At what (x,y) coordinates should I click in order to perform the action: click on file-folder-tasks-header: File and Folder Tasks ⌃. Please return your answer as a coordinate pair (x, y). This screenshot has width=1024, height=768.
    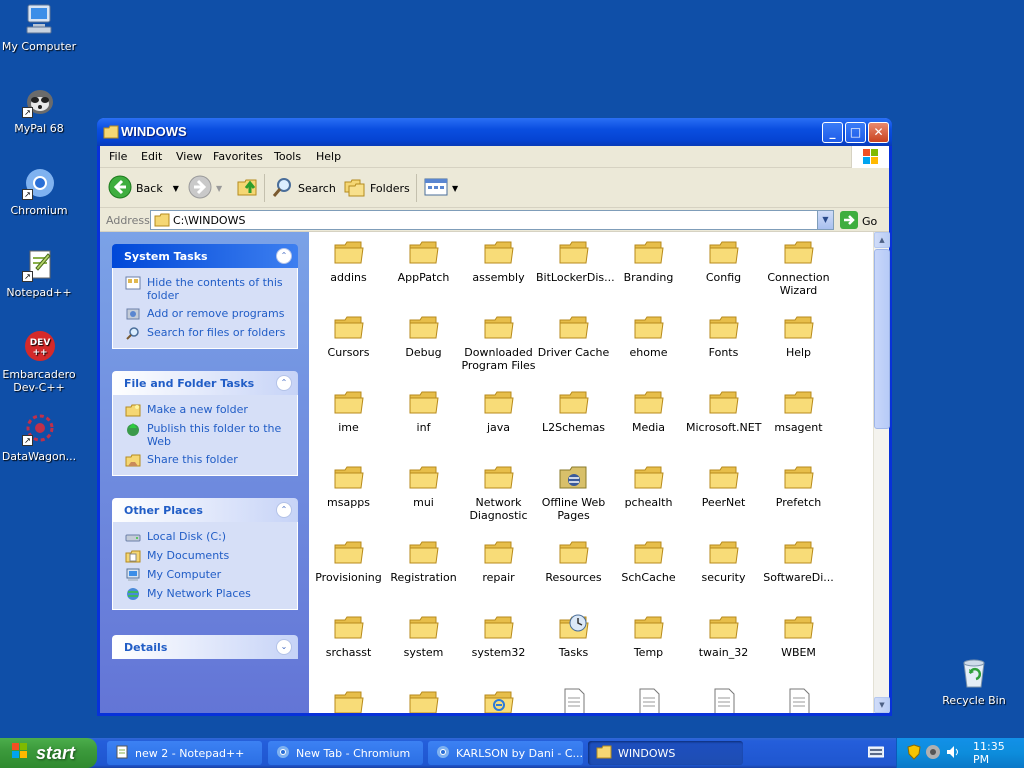
    Looking at the image, I should click on (205, 383).